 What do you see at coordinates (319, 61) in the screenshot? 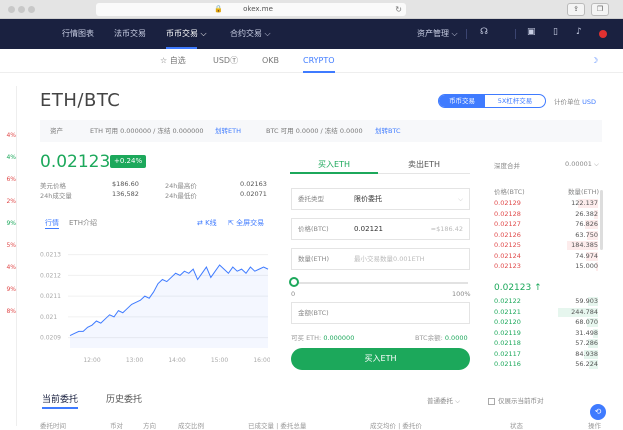
I see `tab-crypto: CRYPTO` at bounding box center [319, 61].